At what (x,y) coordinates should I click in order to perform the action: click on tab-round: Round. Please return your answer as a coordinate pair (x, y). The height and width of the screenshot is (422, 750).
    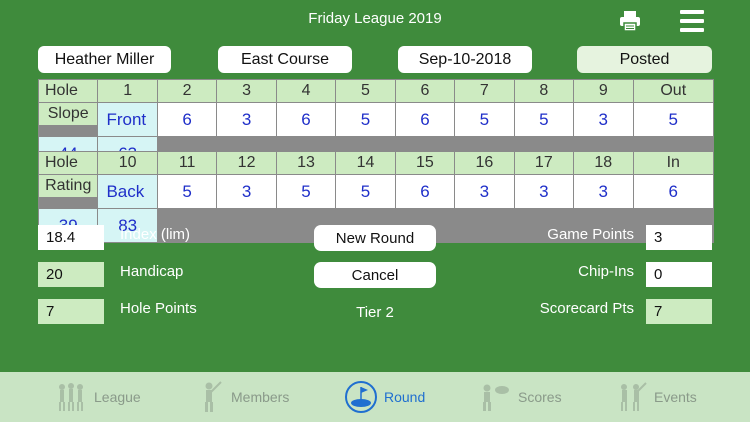
    Looking at the image, I should click on (384, 397).